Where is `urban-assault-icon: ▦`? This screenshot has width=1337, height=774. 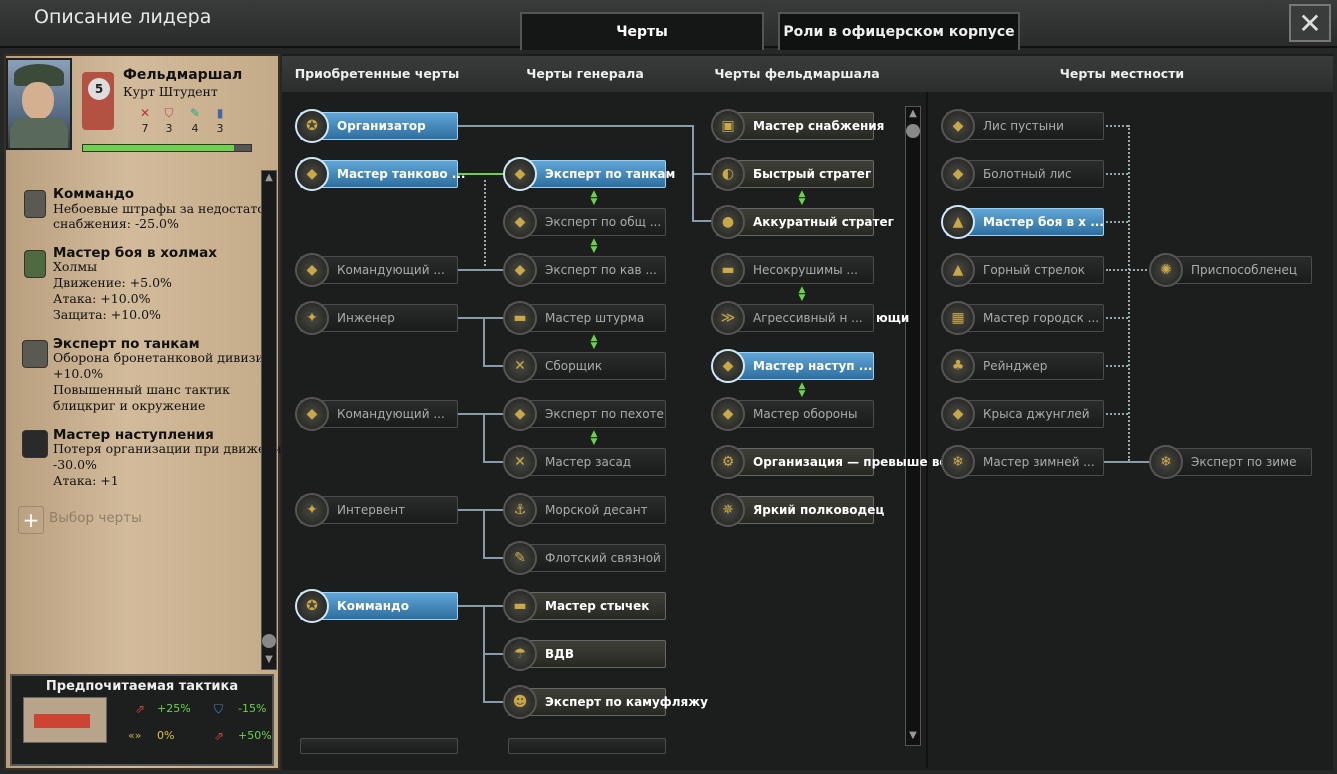
urban-assault-icon: ▦ is located at coordinates (958, 318).